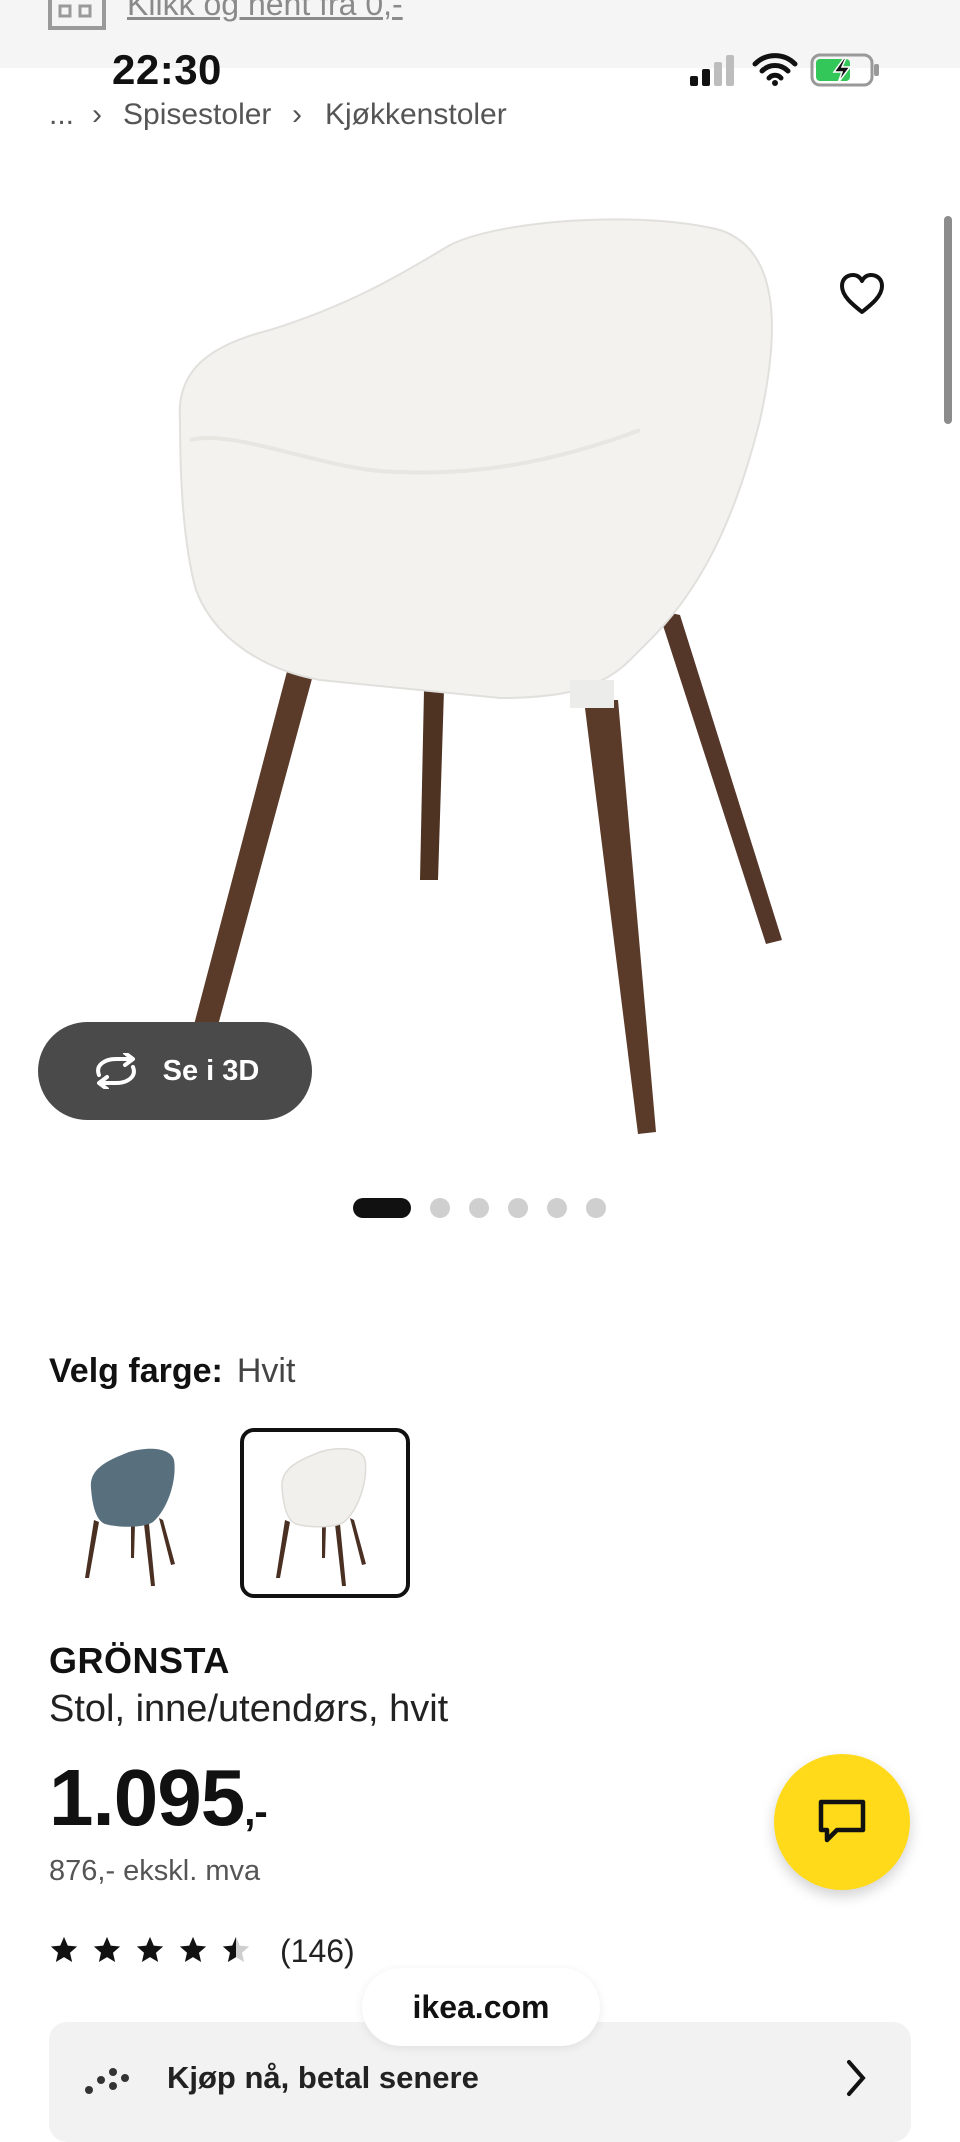 The height and width of the screenshot is (2142, 960). I want to click on klarna-text: Kjøp nå, betal senere, so click(323, 2077).